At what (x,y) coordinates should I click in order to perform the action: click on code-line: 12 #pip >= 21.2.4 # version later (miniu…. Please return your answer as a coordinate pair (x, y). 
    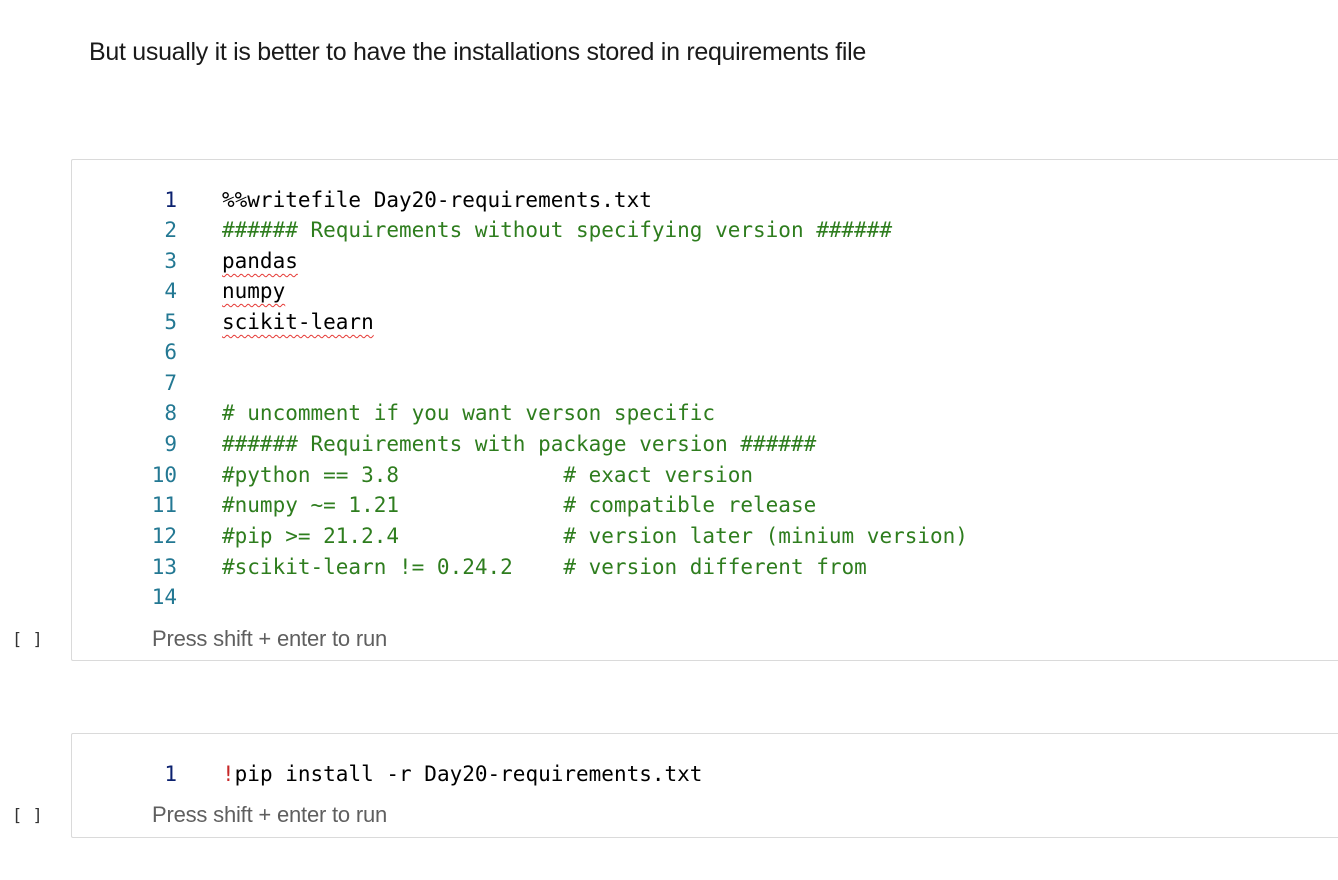
    Looking at the image, I should click on (705, 536).